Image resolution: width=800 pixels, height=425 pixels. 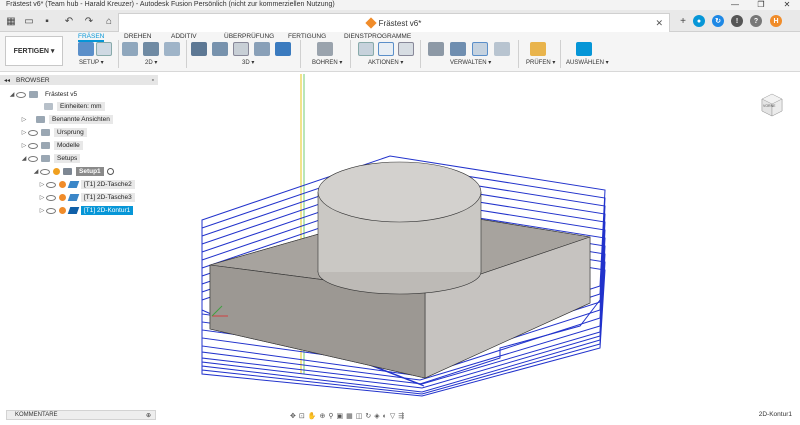 What do you see at coordinates (199, 49) in the screenshot?
I see `3d-adaptive-icon` at bounding box center [199, 49].